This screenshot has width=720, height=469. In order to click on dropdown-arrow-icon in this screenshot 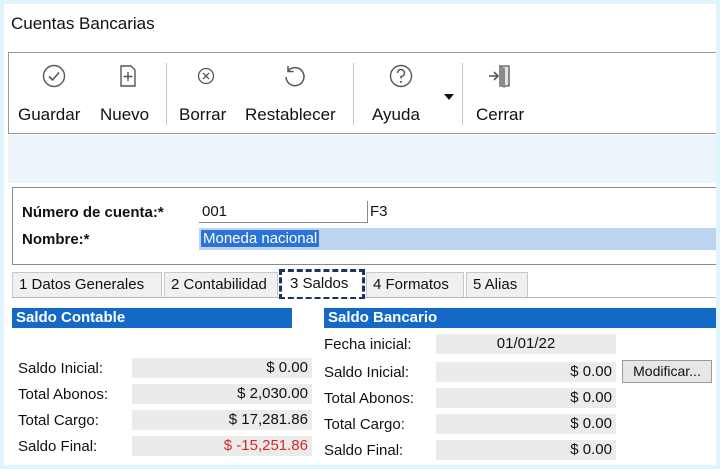, I will do `click(449, 97)`.